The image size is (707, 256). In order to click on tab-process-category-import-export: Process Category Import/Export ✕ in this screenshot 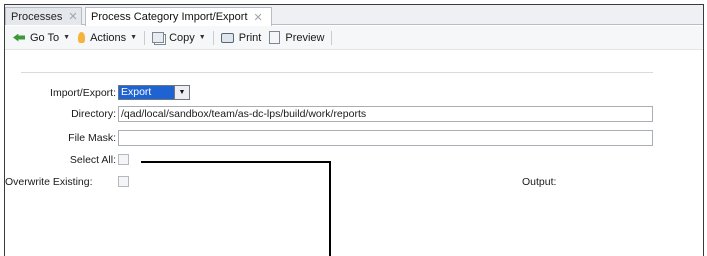, I will do `click(178, 16)`.